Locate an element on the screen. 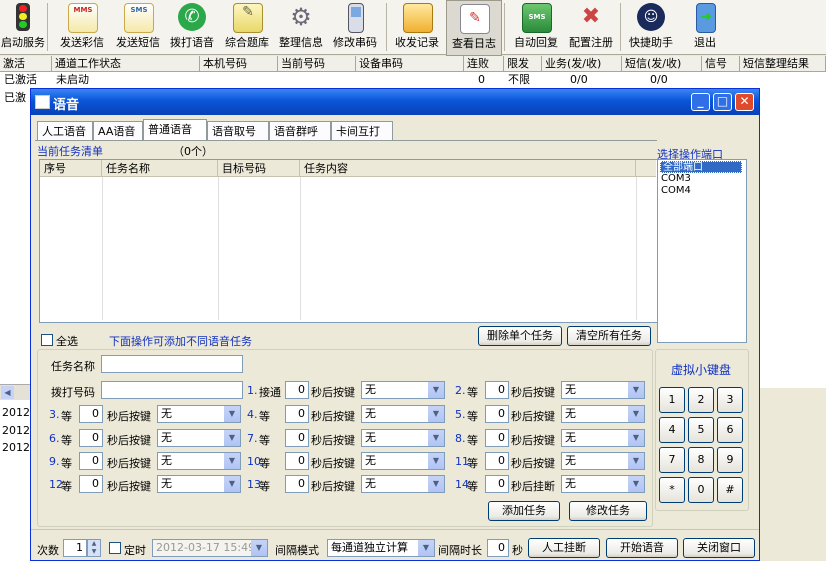 The width and height of the screenshot is (826, 561). timer-checkbox is located at coordinates (115, 548).